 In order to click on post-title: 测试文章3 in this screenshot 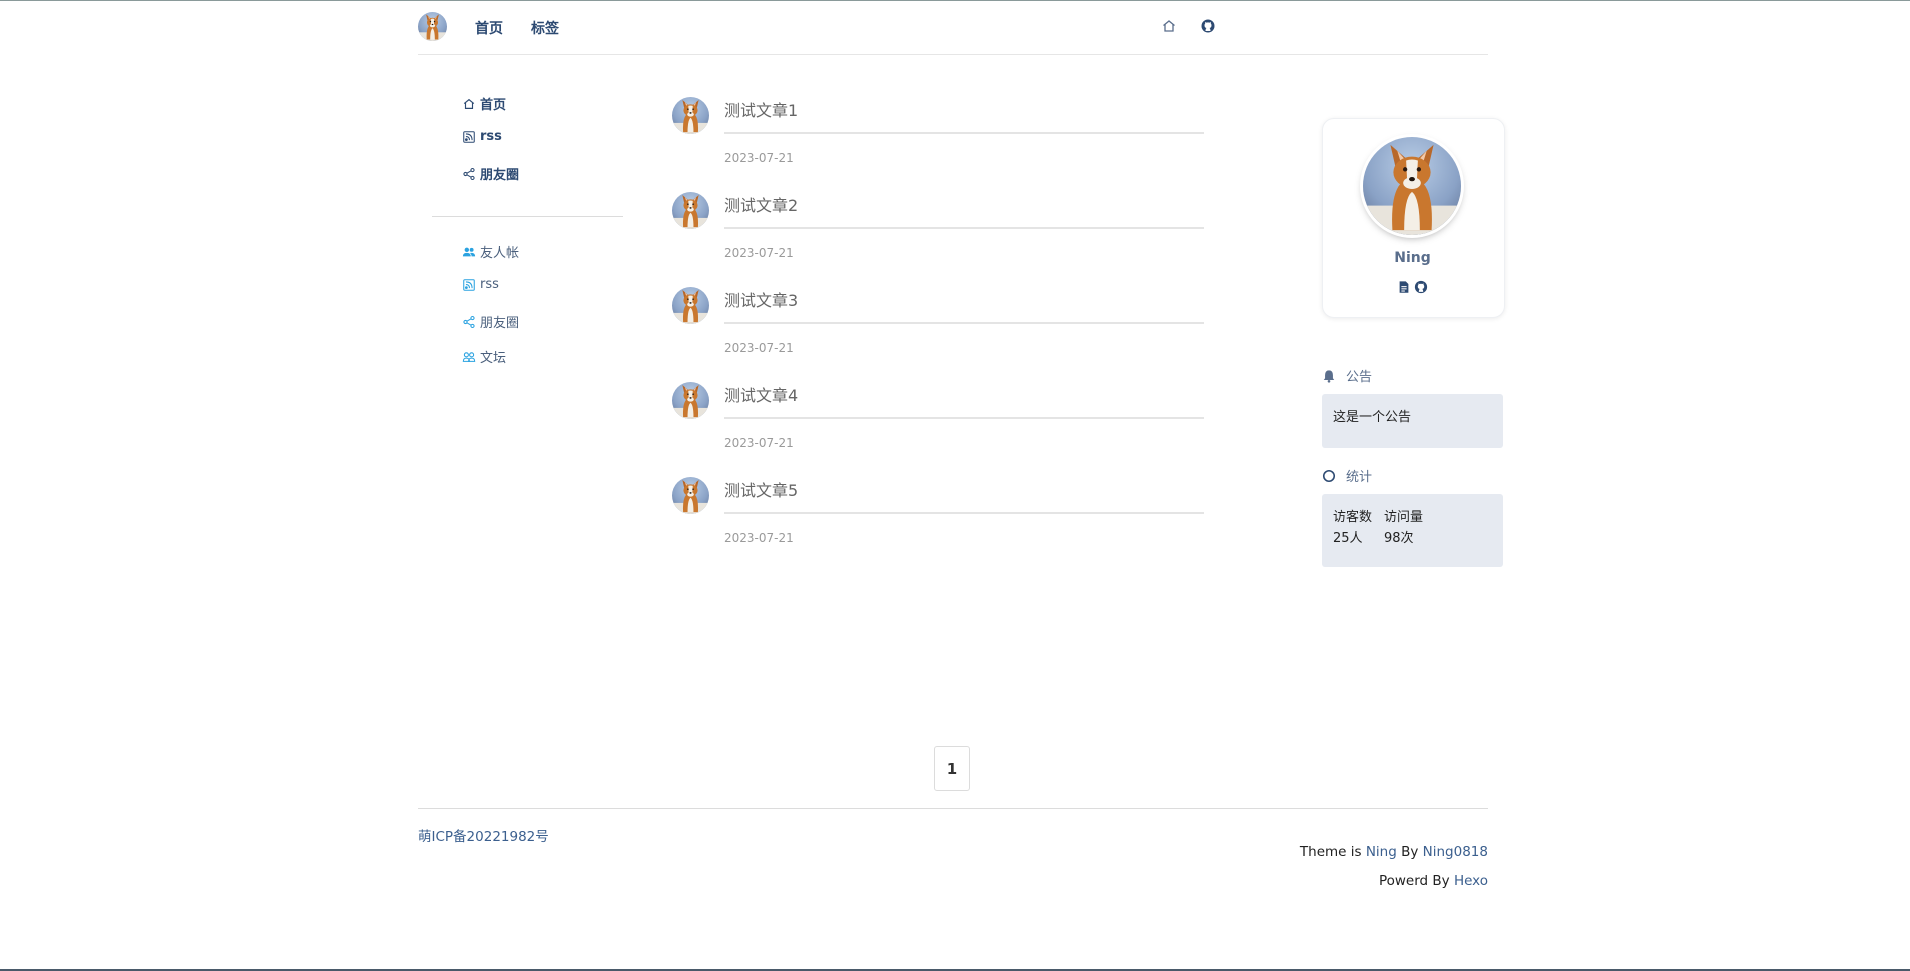, I will do `click(761, 299)`.